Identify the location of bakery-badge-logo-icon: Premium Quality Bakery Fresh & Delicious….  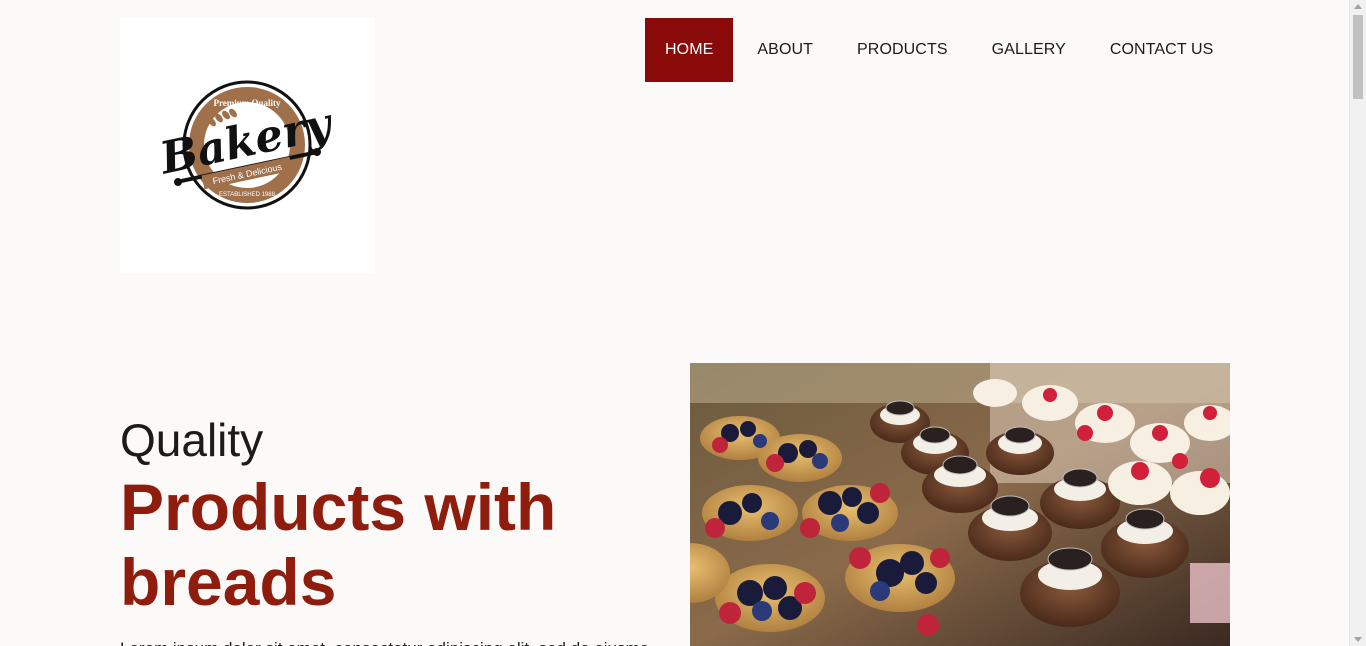
(246, 145).